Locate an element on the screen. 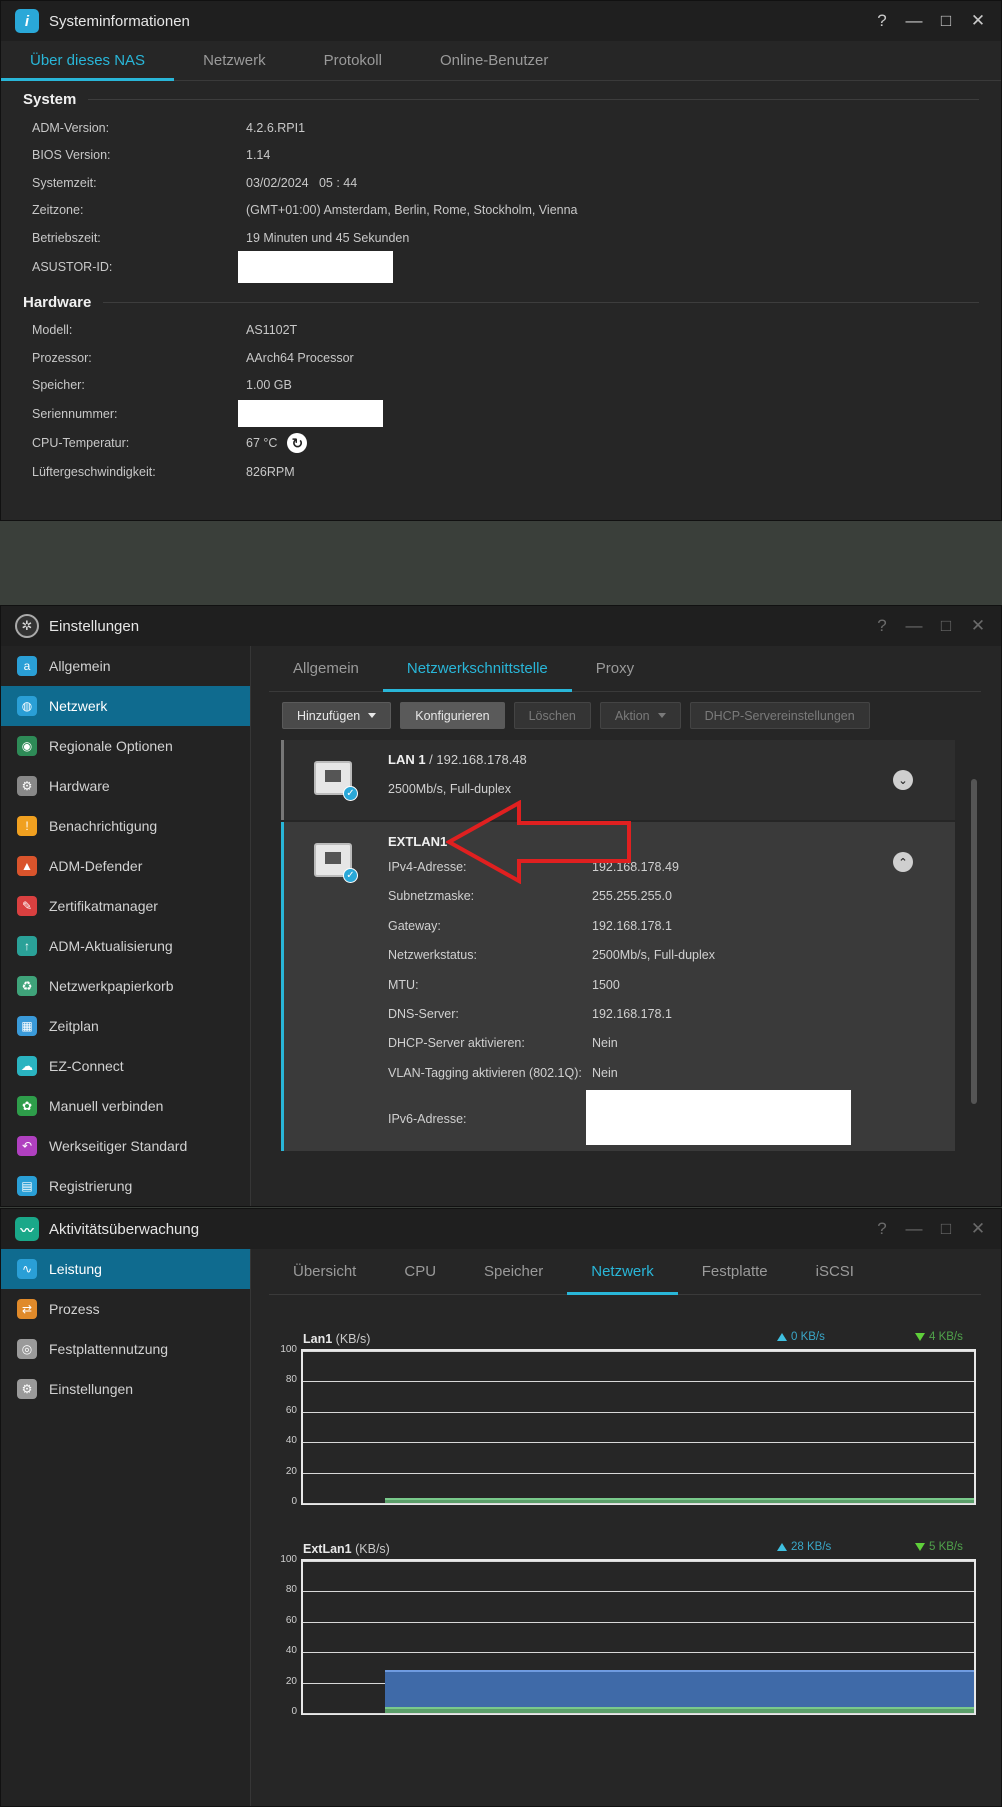 The image size is (1002, 1807). sidebar-item-hardware: ⚙ Hardware is located at coordinates (125, 786).